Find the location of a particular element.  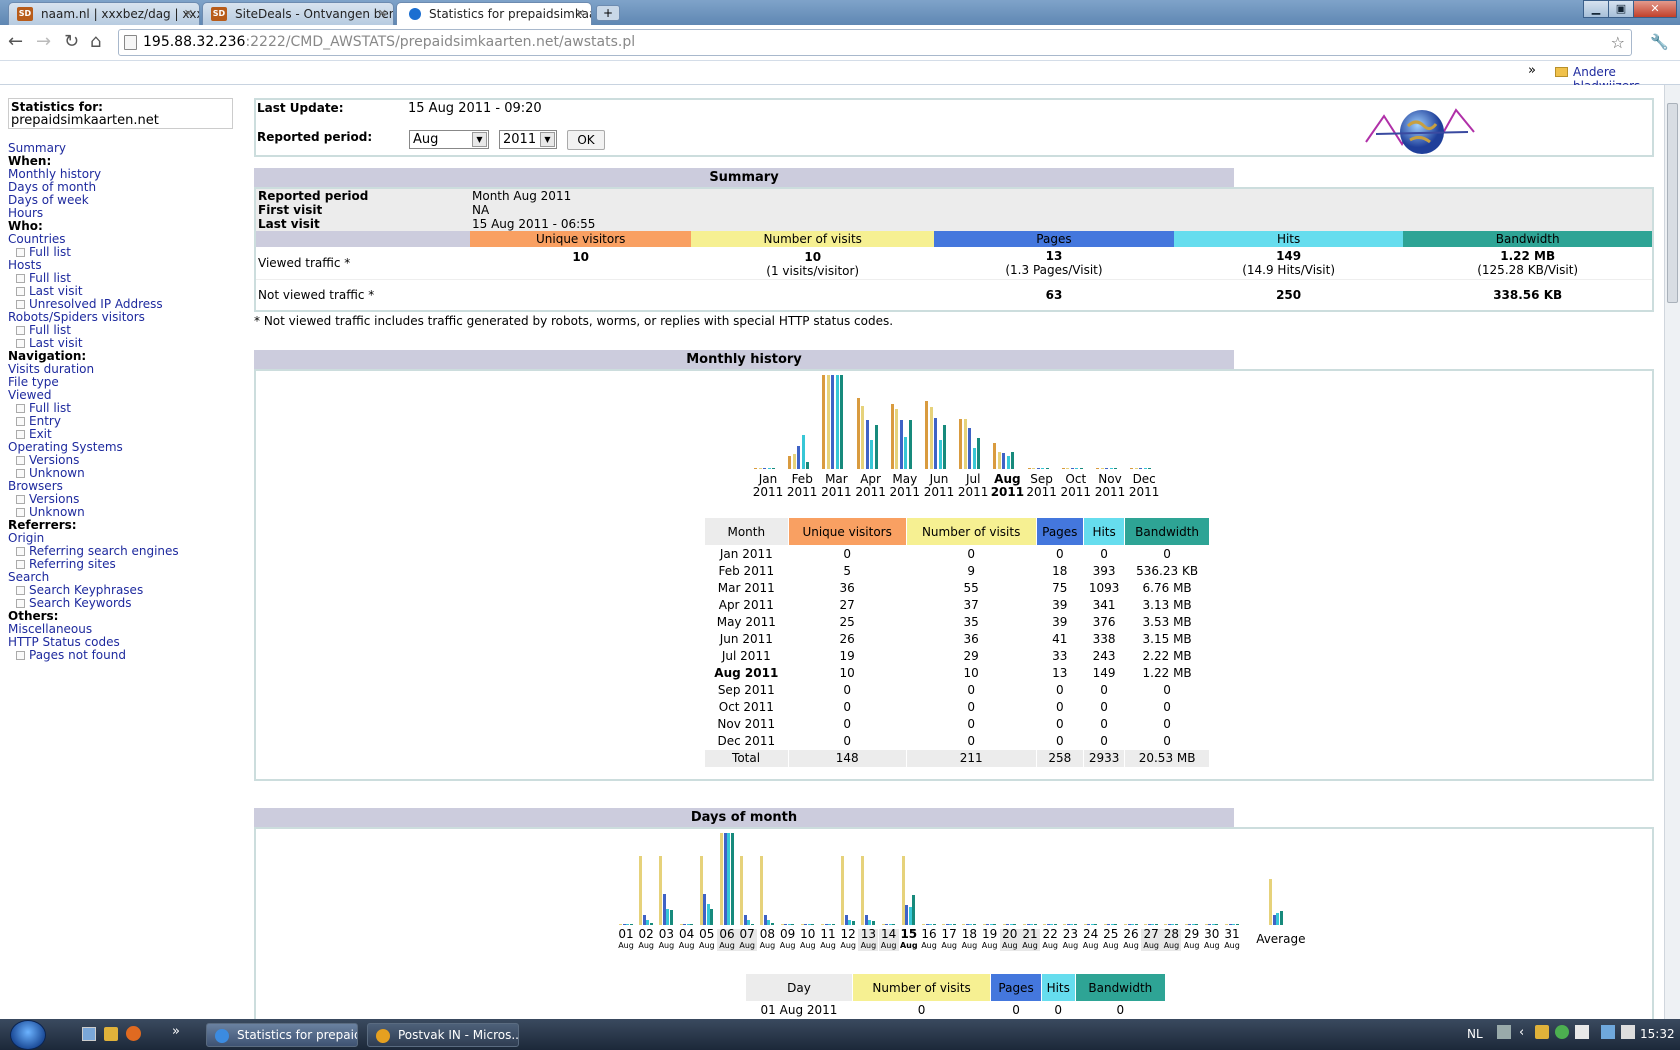

tab-sitedeals: SD SiteDeals - Ontvangen beric ✕ is located at coordinates (298, 13).